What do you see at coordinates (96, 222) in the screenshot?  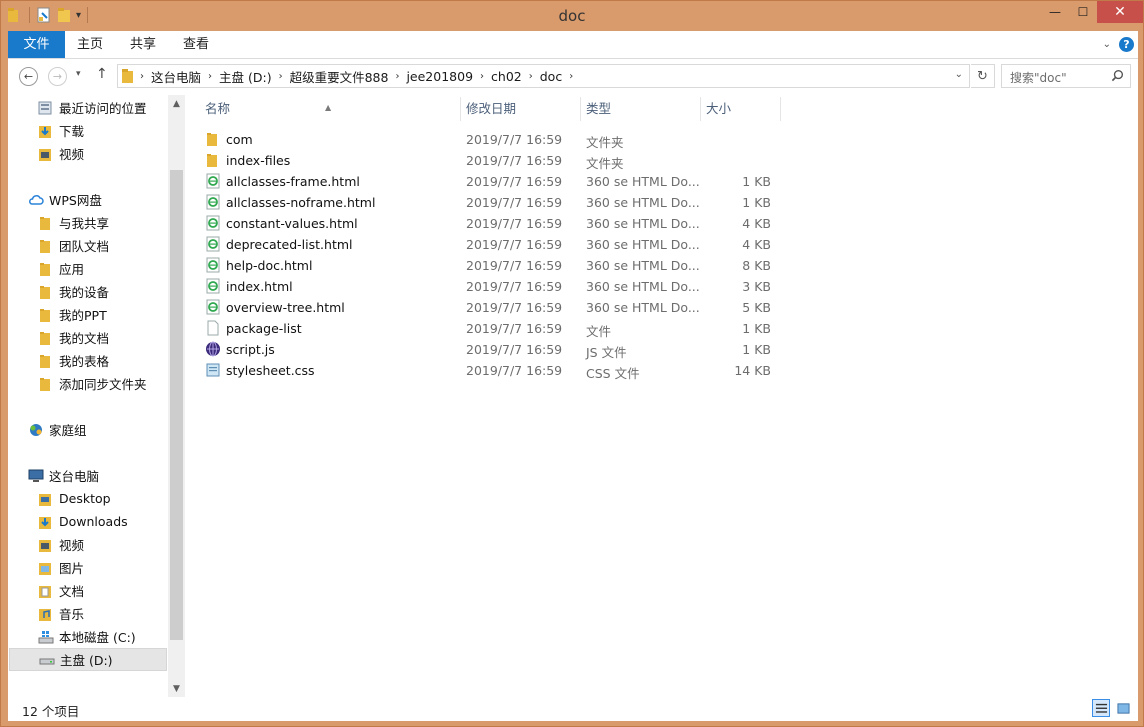 I see `nav-item-shared-with-me: 与我共享` at bounding box center [96, 222].